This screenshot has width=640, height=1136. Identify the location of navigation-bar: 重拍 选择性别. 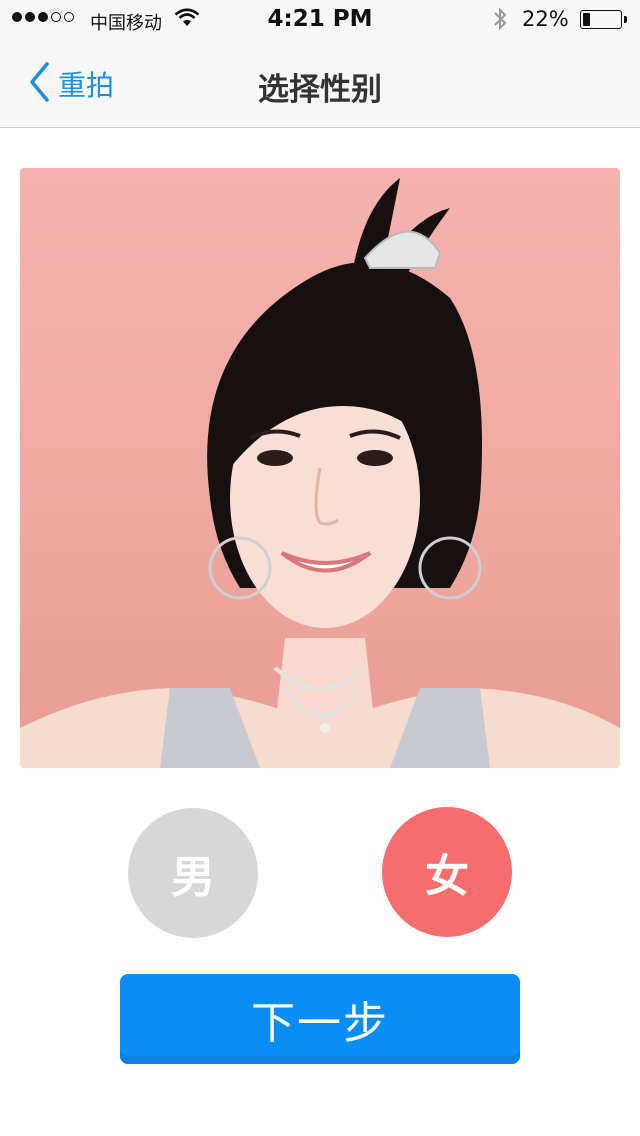
(320, 84).